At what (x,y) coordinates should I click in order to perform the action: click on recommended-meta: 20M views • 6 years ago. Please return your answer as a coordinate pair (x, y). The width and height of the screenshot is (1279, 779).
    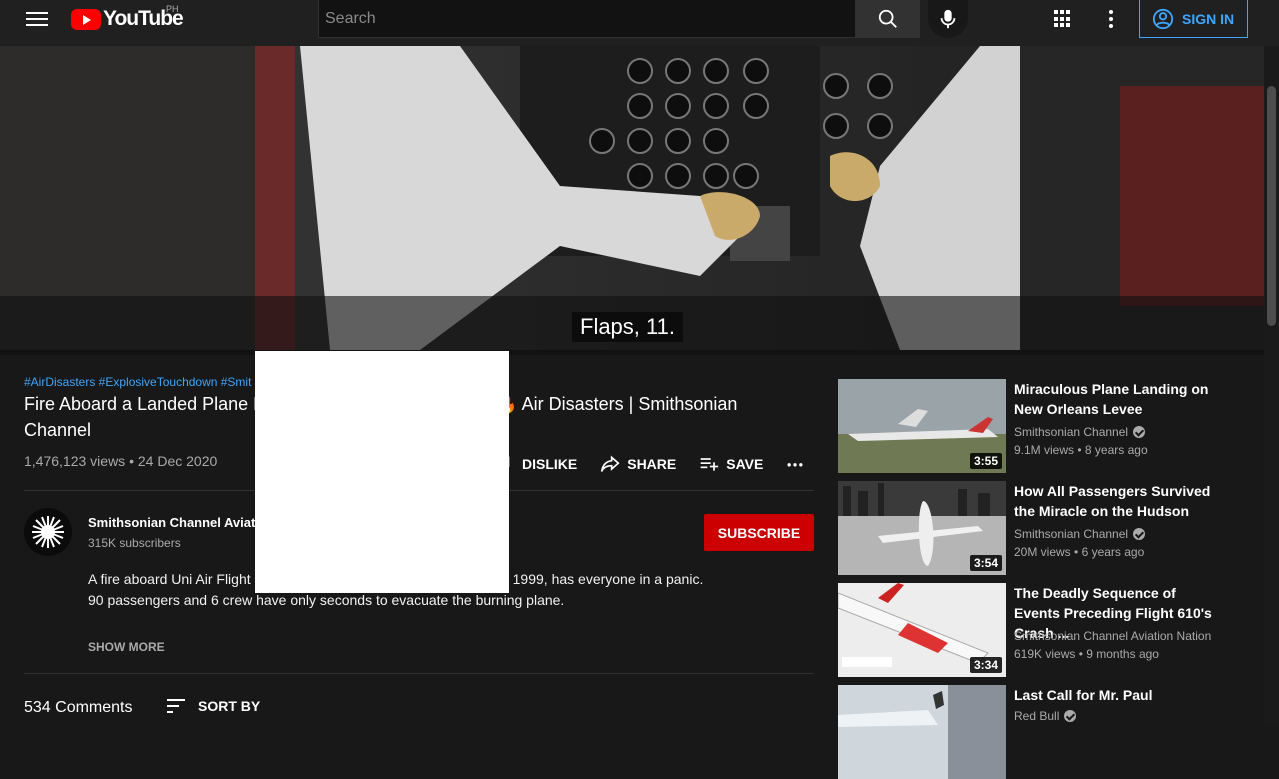
    Looking at the image, I should click on (1079, 552).